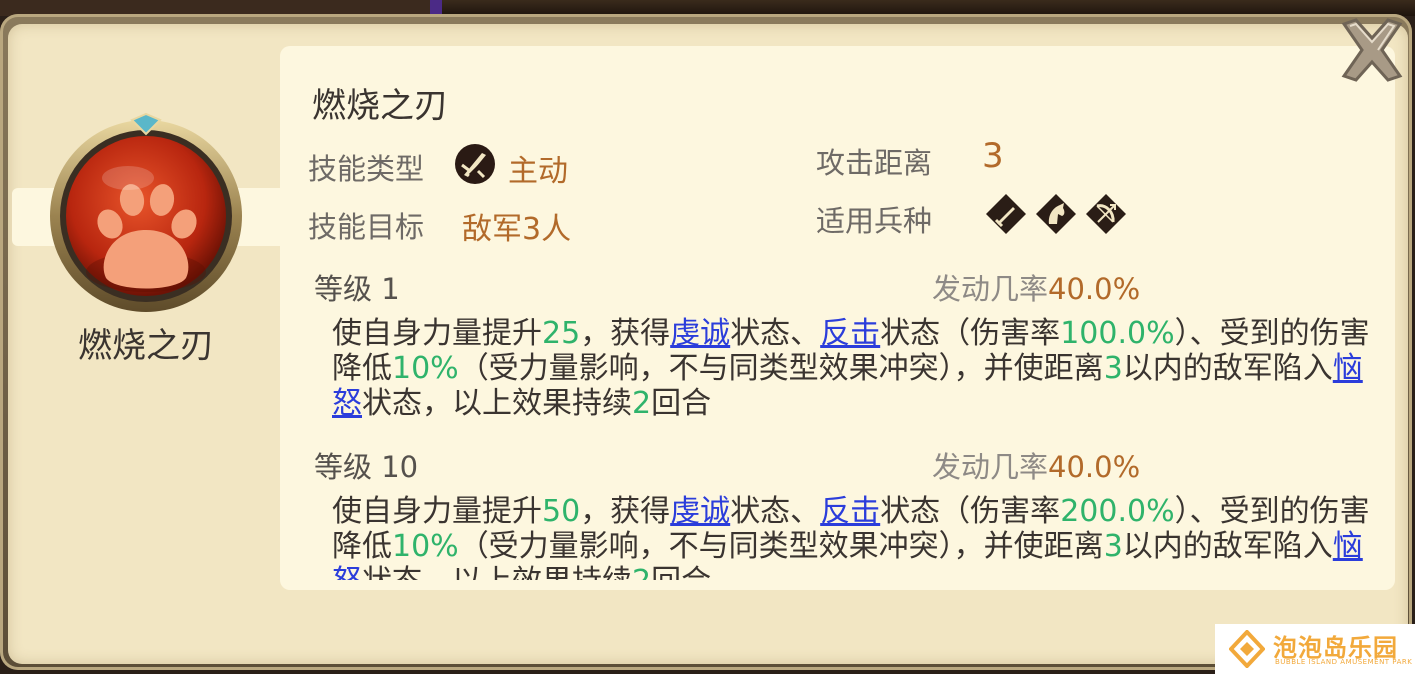 The image size is (1415, 674). I want to click on close-button, so click(1372, 50).